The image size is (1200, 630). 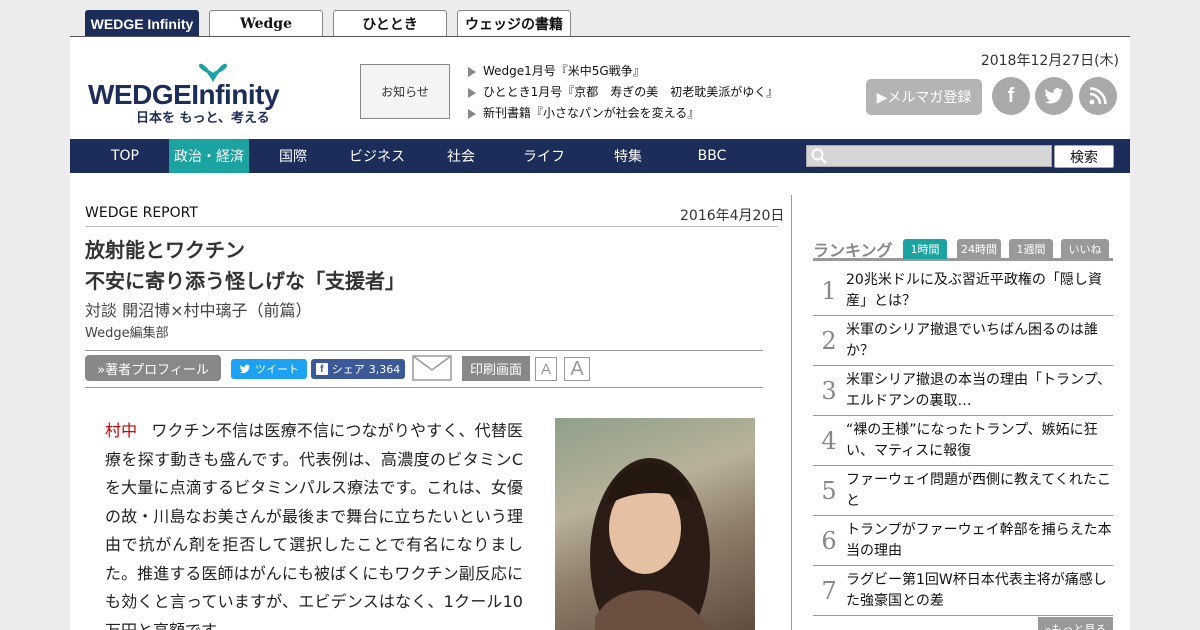 What do you see at coordinates (929, 156) in the screenshot?
I see `search-input` at bounding box center [929, 156].